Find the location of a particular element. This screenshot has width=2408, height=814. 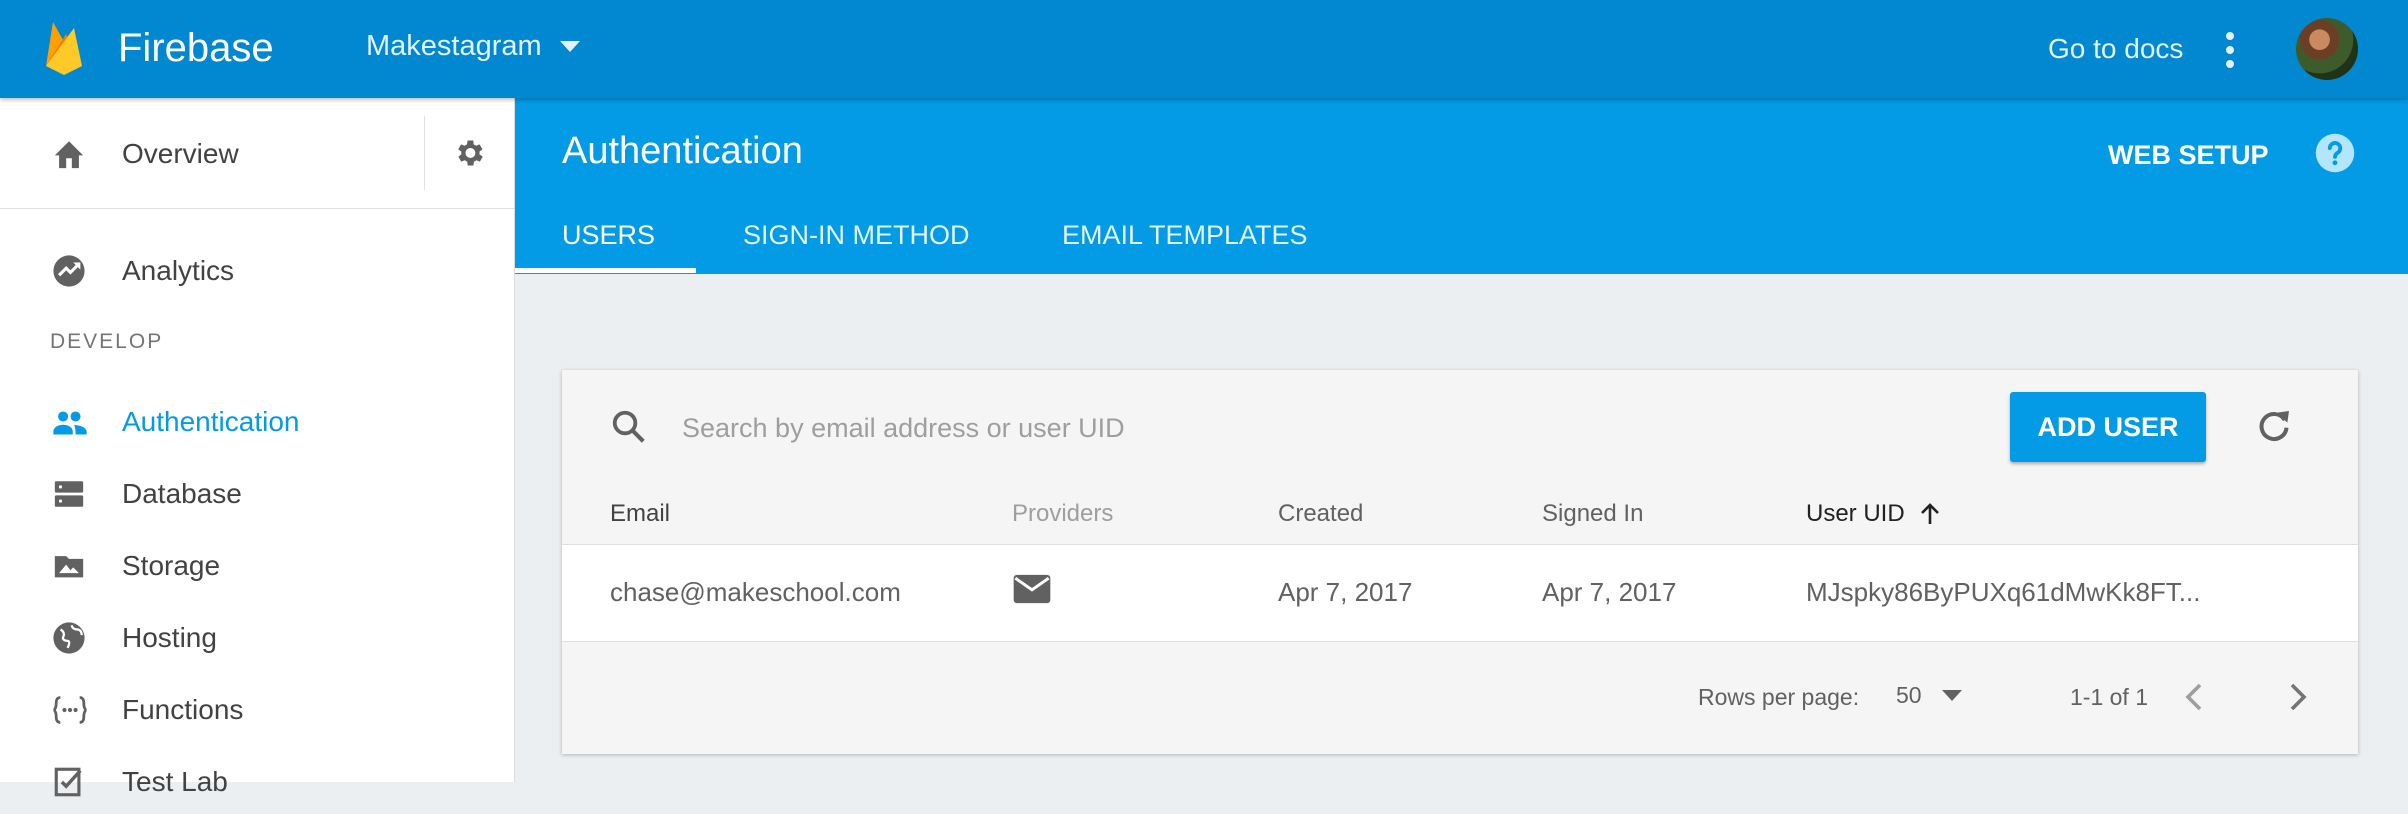

column-header-email: Email is located at coordinates (640, 513).